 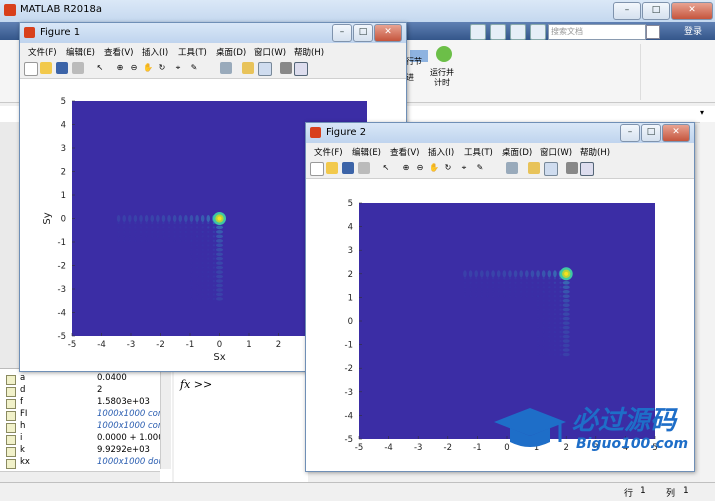 I want to click on workspace-row: i 0.0000 + 1.0000, so click(x=86, y=439).